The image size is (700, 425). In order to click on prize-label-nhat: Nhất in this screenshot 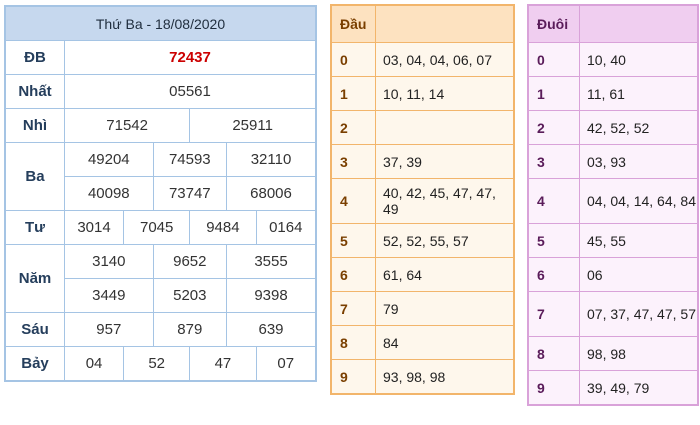, I will do `click(34, 91)`.